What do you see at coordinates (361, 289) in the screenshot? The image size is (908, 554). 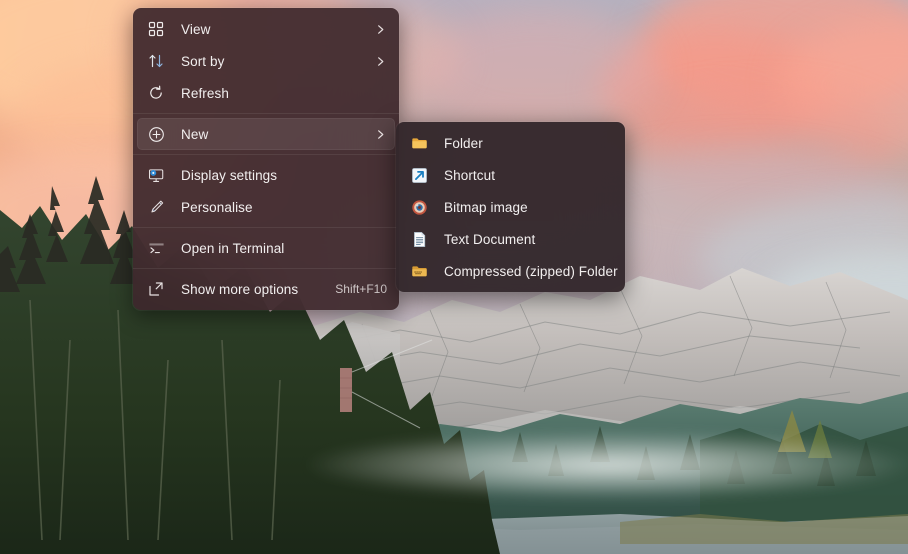 I see `keyboard-shortcut: Shift+F10` at bounding box center [361, 289].